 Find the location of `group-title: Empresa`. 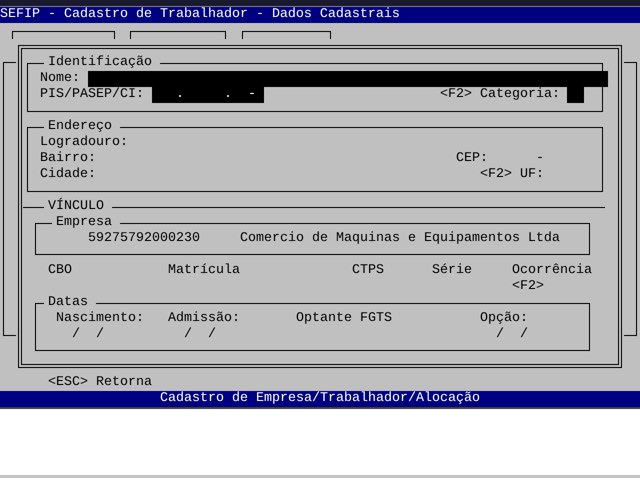

group-title: Empresa is located at coordinates (86, 223).